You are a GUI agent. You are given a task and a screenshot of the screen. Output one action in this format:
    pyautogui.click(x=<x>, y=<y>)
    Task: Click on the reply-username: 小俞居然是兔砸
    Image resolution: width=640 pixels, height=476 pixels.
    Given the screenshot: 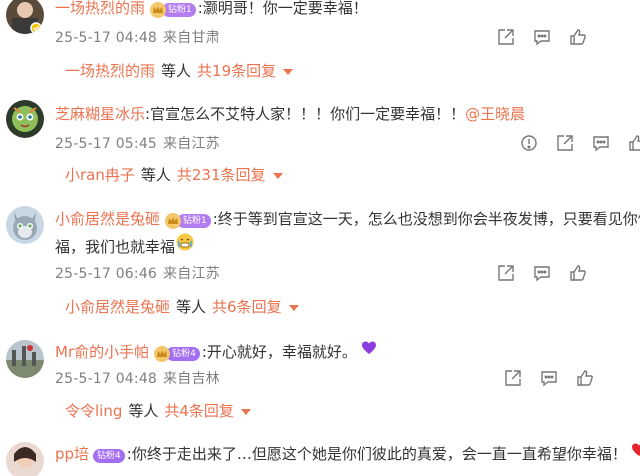 What is the action you would take?
    pyautogui.click(x=117, y=307)
    